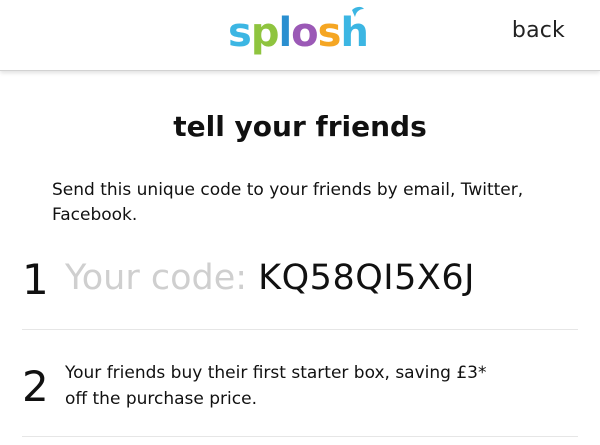  Describe the element at coordinates (162, 278) in the screenshot. I see `code-label: Your code:` at that location.